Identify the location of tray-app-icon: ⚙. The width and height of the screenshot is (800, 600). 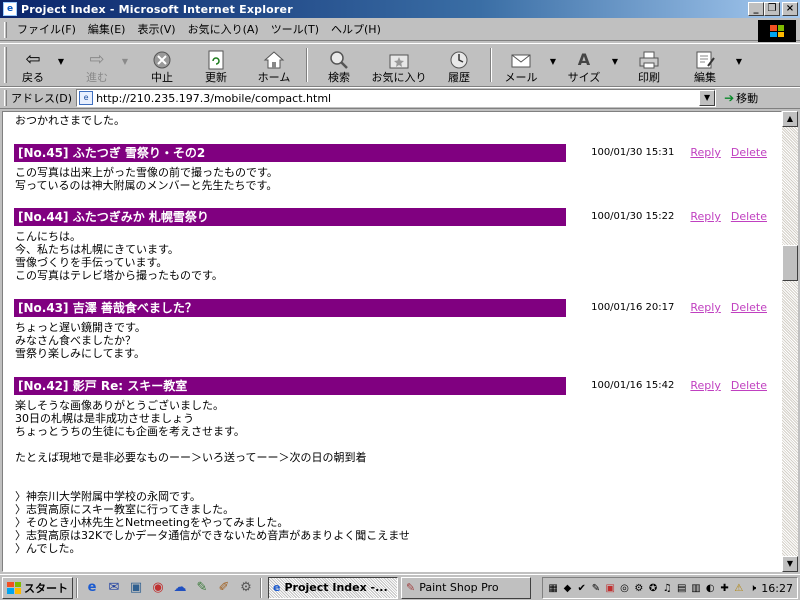
(639, 588).